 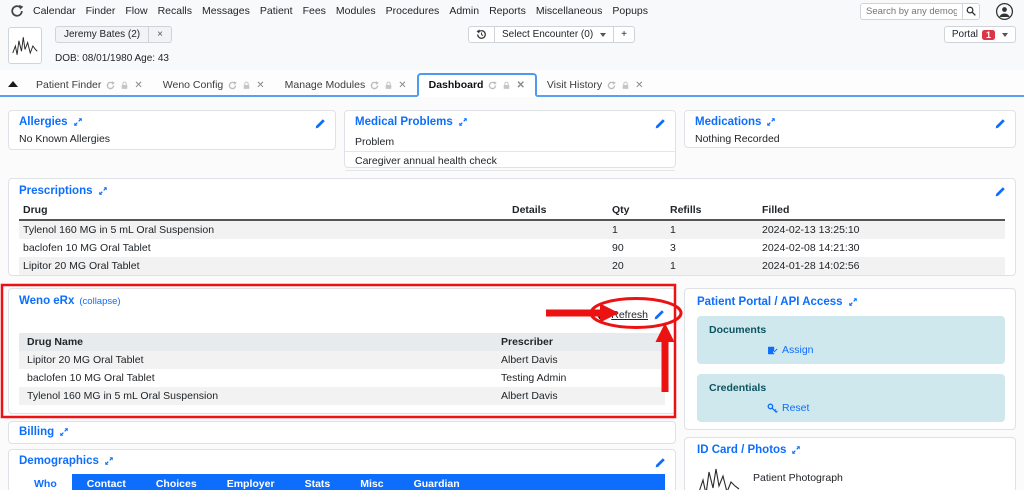 What do you see at coordinates (637, 211) in the screenshot?
I see `col-qty: Qty` at bounding box center [637, 211].